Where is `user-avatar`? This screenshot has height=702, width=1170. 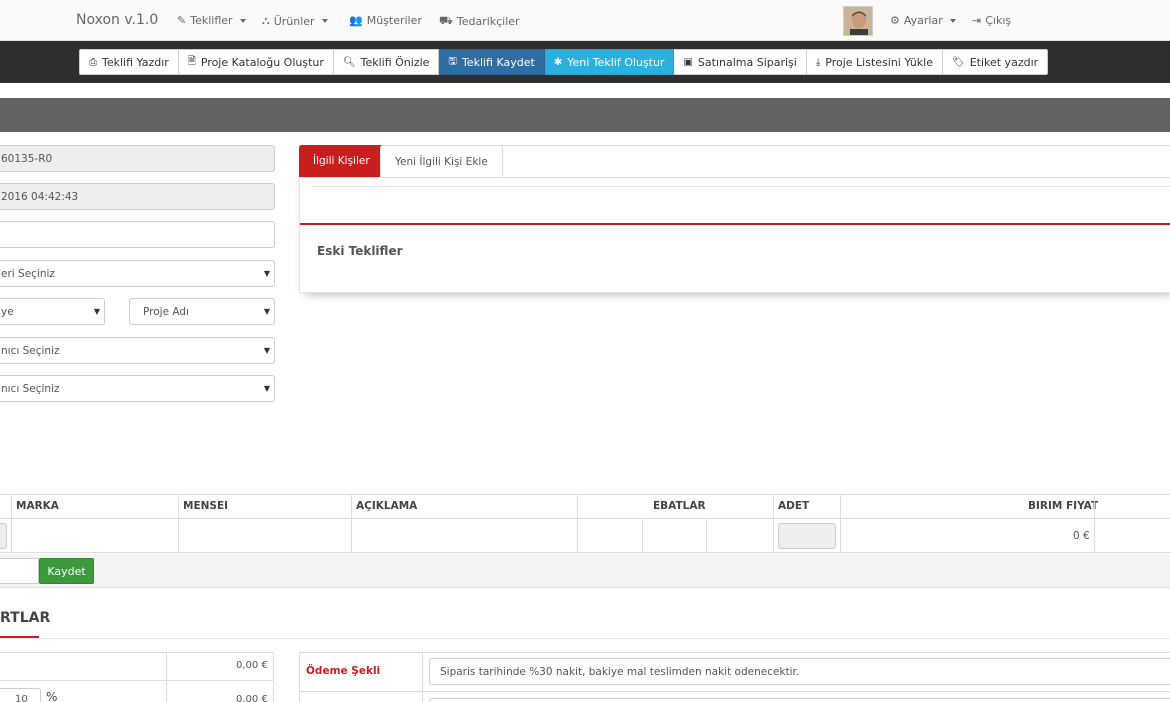 user-avatar is located at coordinates (858, 21).